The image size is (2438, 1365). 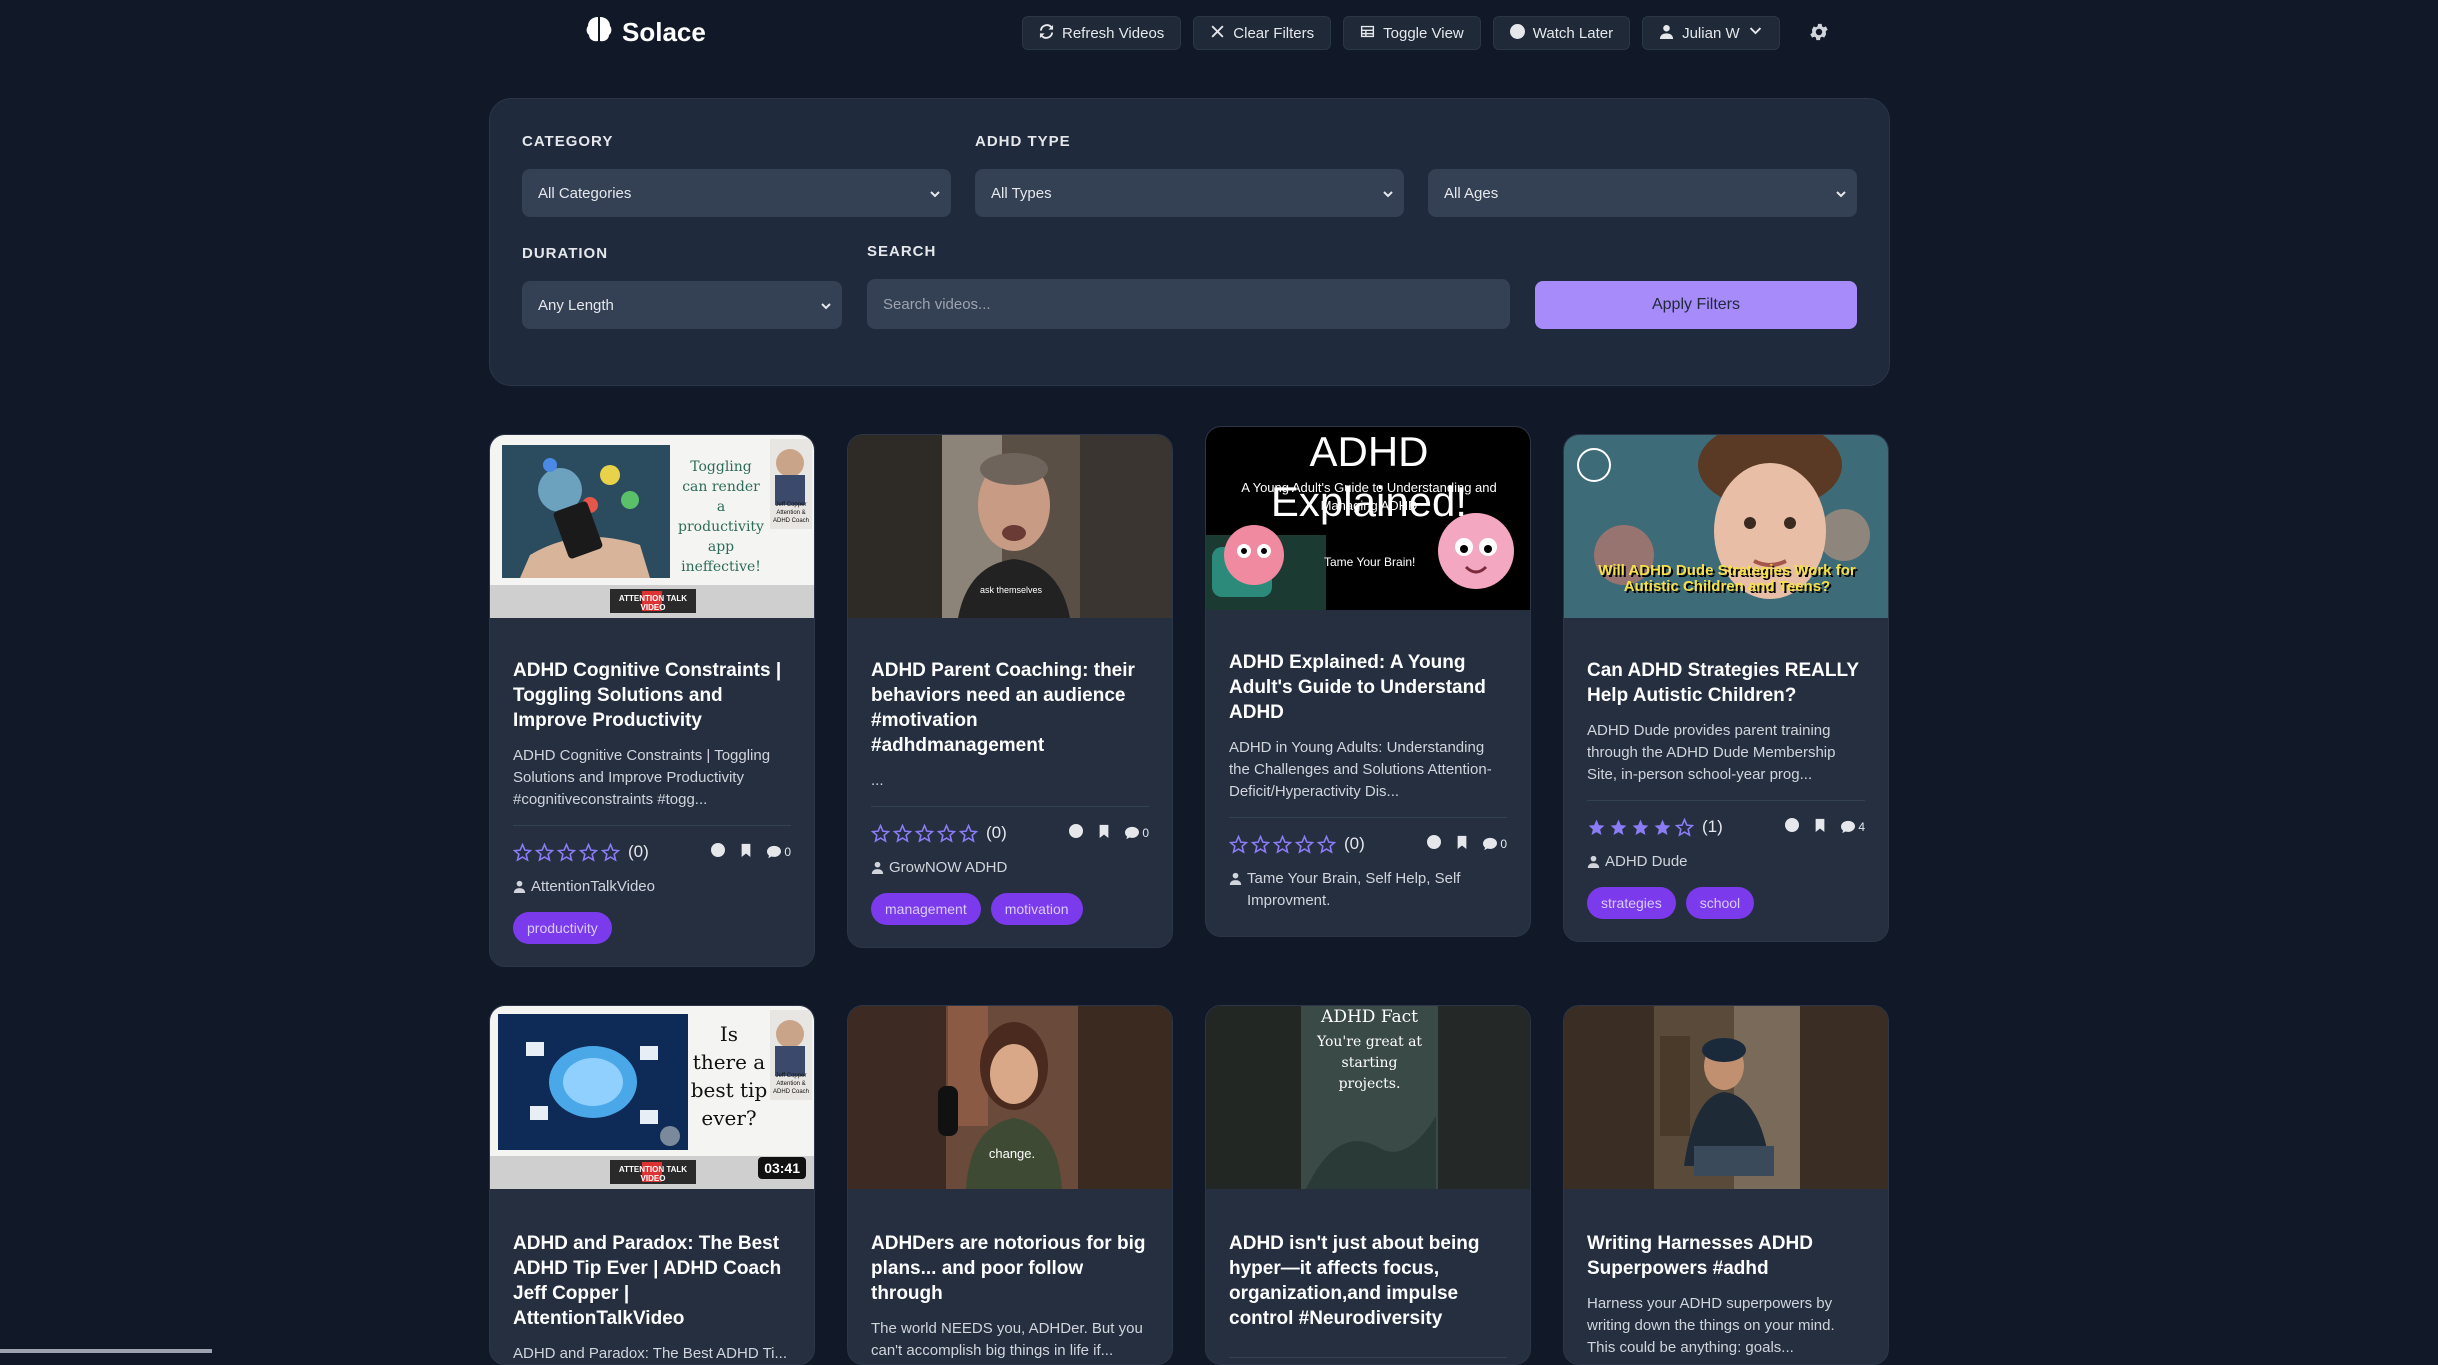 What do you see at coordinates (1642, 193) in the screenshot?
I see `age-select: All Ages` at bounding box center [1642, 193].